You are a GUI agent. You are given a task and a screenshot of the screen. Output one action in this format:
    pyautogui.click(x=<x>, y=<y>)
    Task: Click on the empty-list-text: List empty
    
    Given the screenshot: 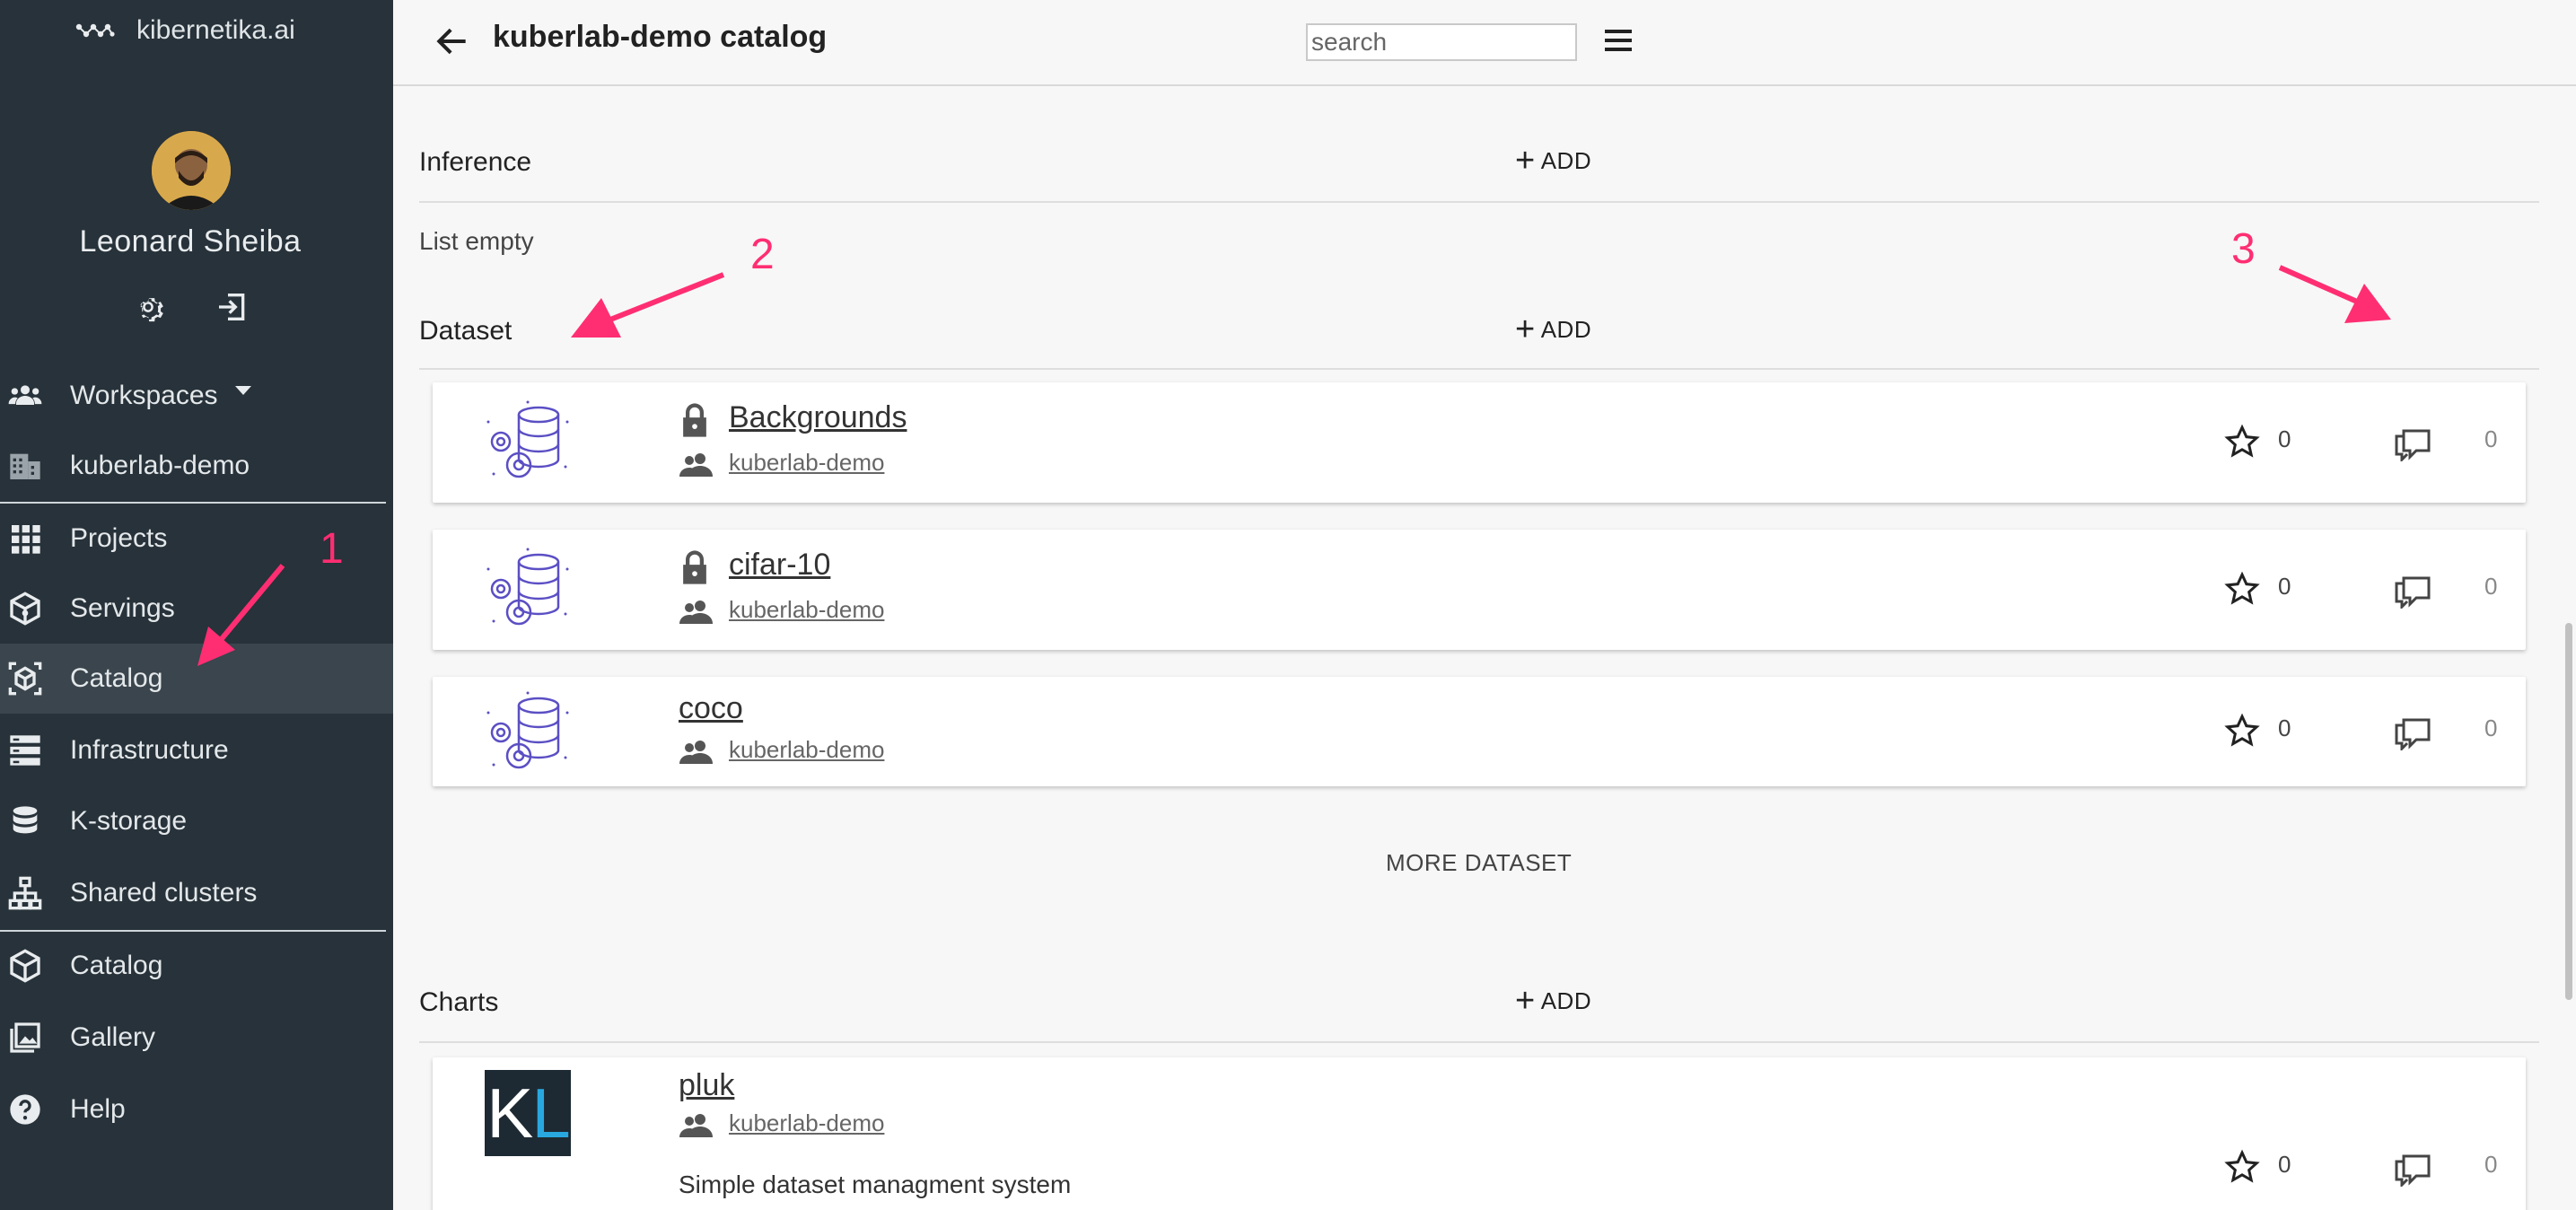 What is the action you would take?
    pyautogui.click(x=476, y=241)
    